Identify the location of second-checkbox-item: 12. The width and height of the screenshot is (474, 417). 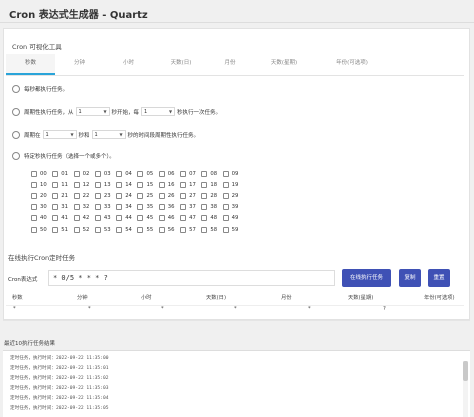
(84, 184).